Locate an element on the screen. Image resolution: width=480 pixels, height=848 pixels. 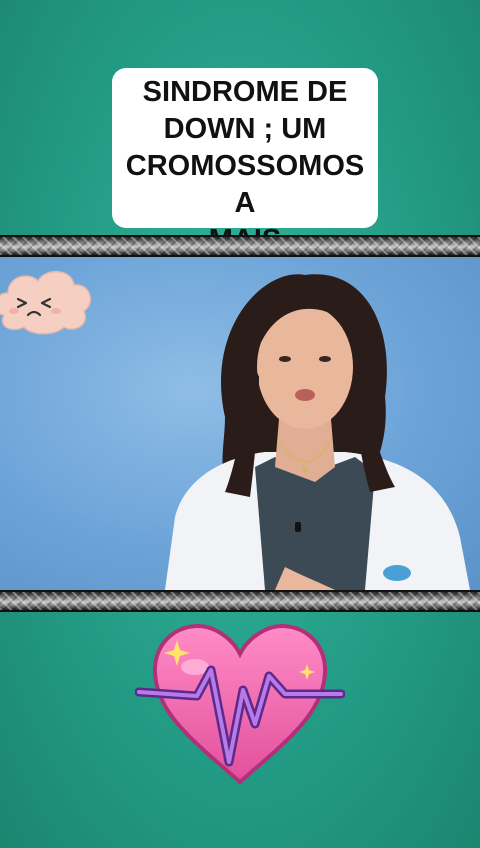
title-caption: SINDROME DE DOWN ; UM CROMOSSOMOS A MAIS is located at coordinates (245, 166).